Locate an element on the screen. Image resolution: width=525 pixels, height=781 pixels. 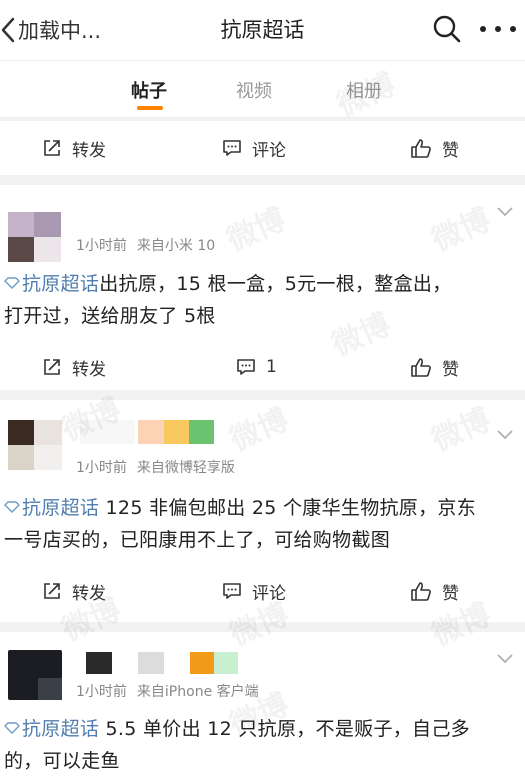
more-icon is located at coordinates (498, 30).